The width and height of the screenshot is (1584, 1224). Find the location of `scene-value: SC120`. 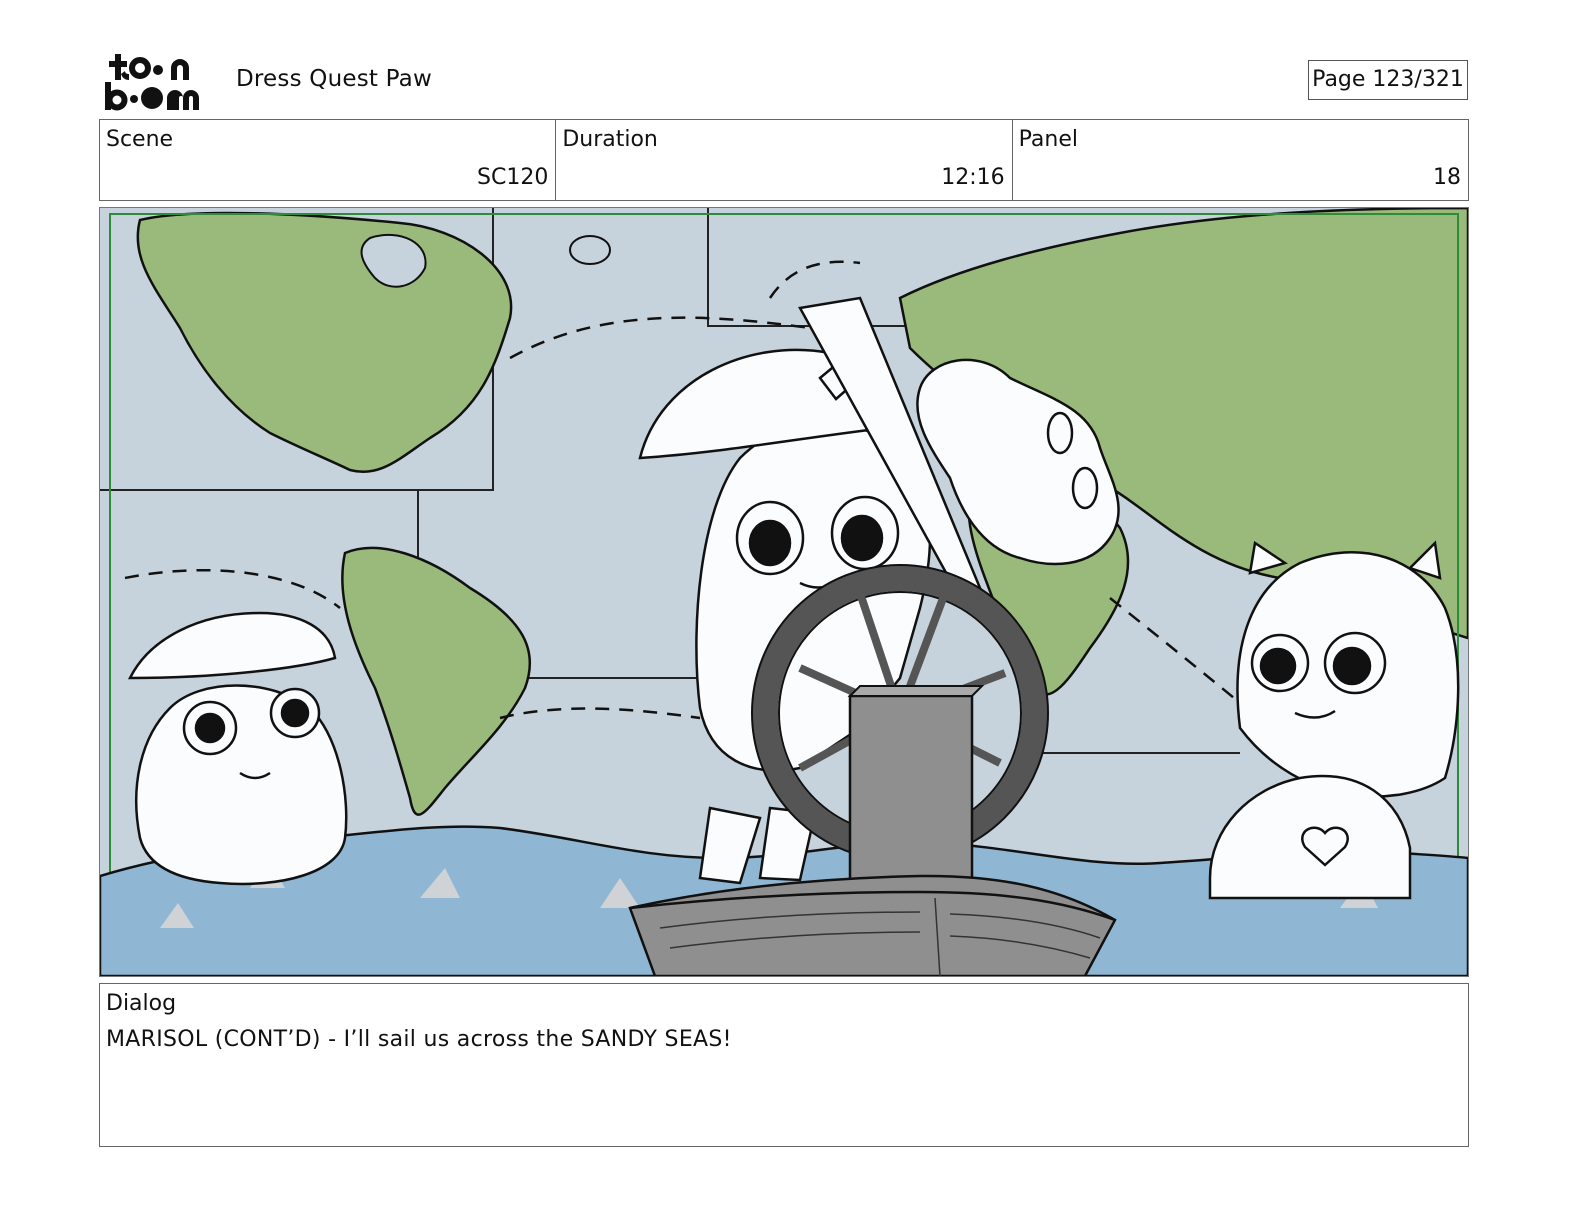

scene-value: SC120 is located at coordinates (513, 177).